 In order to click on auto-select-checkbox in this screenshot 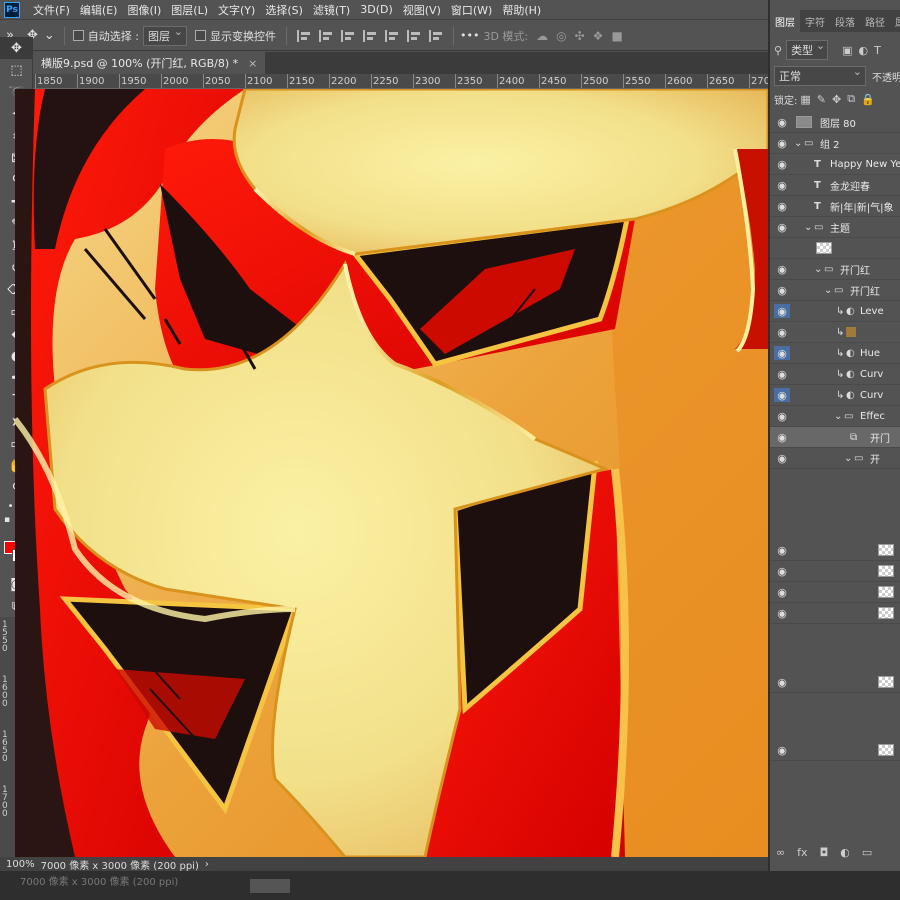, I will do `click(78, 35)`.